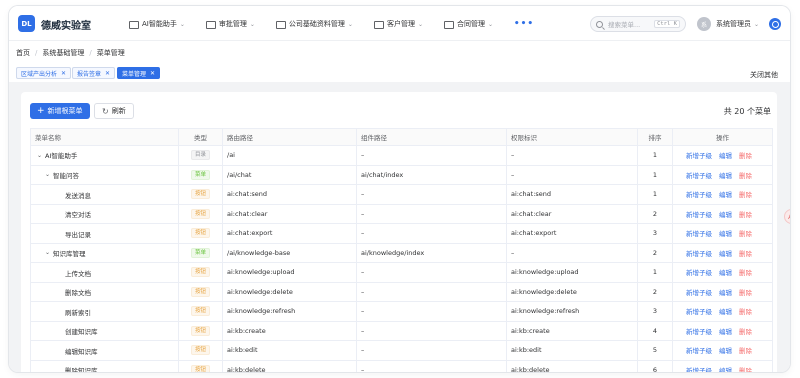 The height and width of the screenshot is (378, 800). I want to click on tree-node: 导出记录, so click(63, 234).